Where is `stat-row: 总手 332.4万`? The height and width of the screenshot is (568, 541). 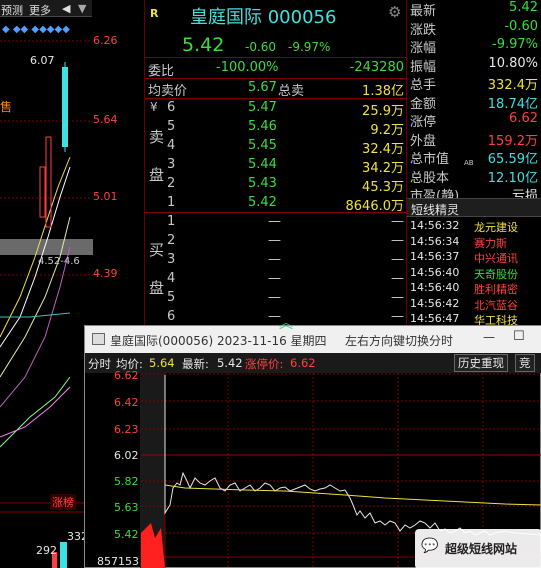 stat-row: 总手 332.4万 is located at coordinates (474, 83).